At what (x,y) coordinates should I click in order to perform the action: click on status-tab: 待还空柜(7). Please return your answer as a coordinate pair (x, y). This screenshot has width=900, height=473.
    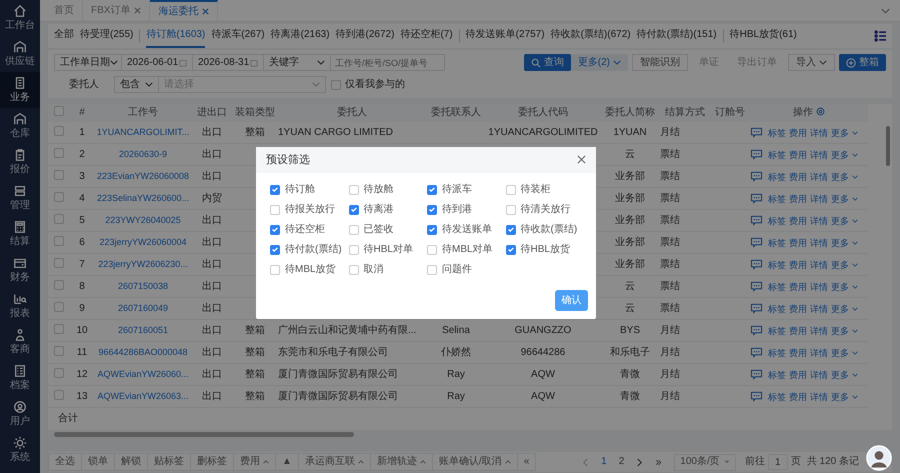
    Looking at the image, I should click on (426, 36).